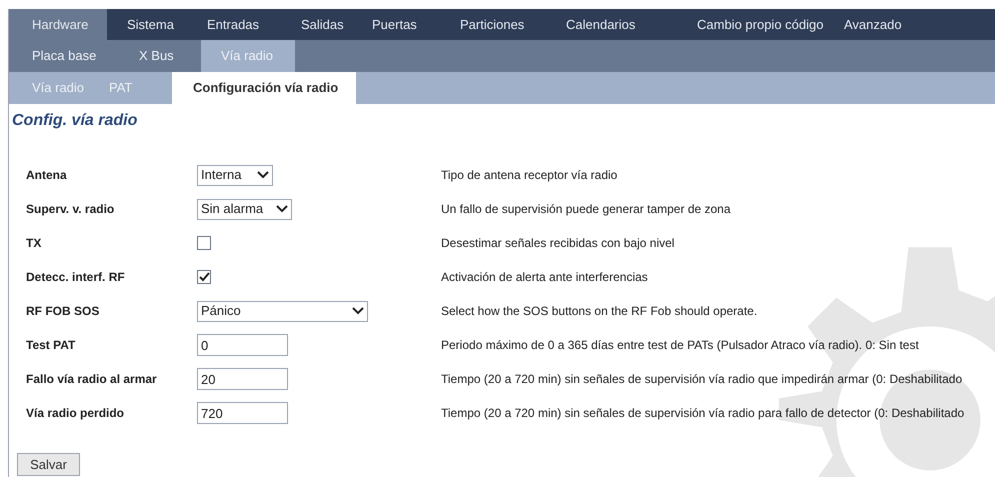 The image size is (995, 477). I want to click on field-label: RF FOB SOS, so click(62, 311).